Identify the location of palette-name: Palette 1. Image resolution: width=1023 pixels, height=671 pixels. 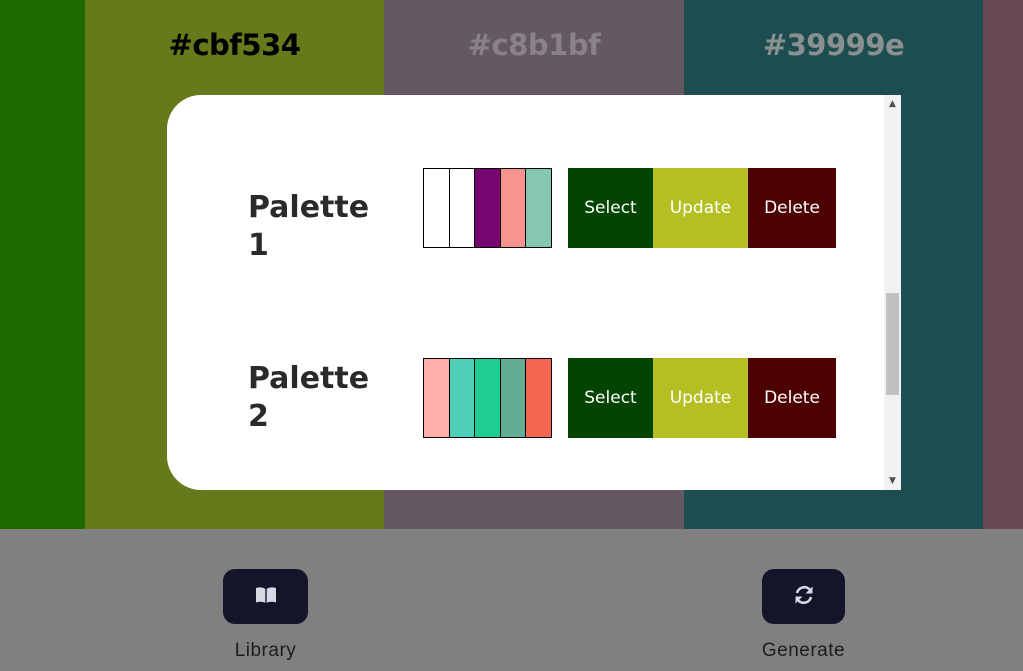
(309, 226).